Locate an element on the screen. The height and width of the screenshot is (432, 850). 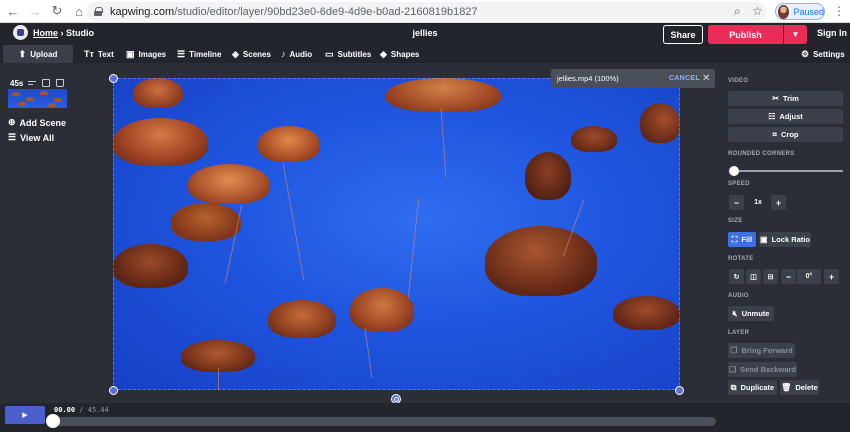
duplicate-button: ⧉ Duplicate is located at coordinates (752, 387).